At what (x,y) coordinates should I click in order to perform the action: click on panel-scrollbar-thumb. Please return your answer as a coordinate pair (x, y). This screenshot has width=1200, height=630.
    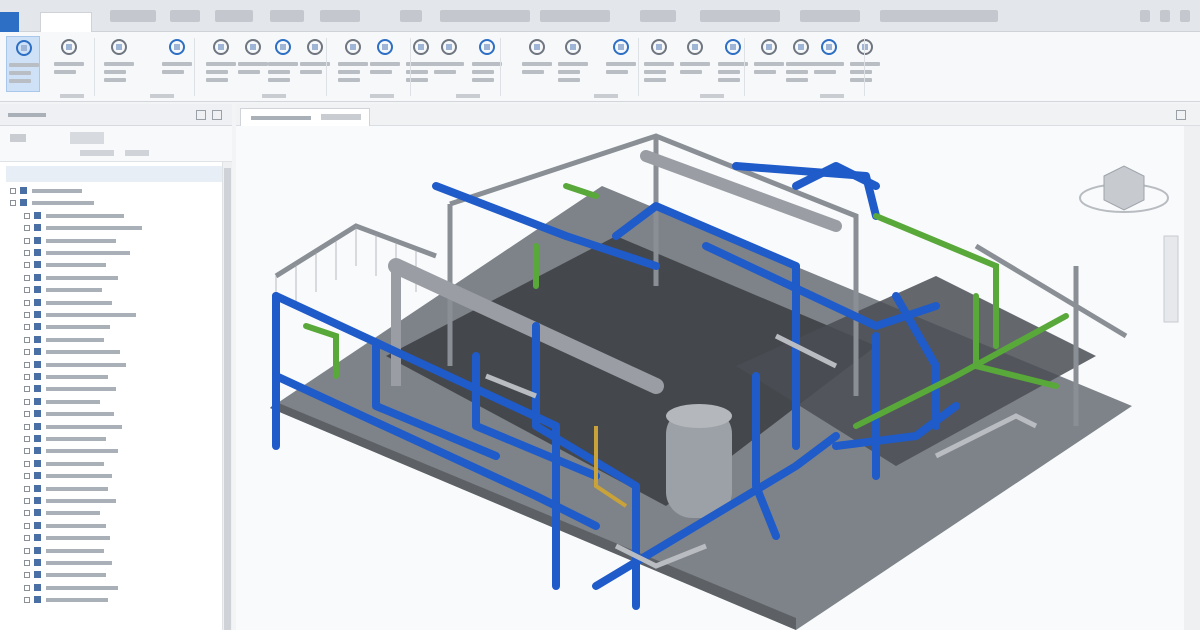
    Looking at the image, I should click on (227, 399).